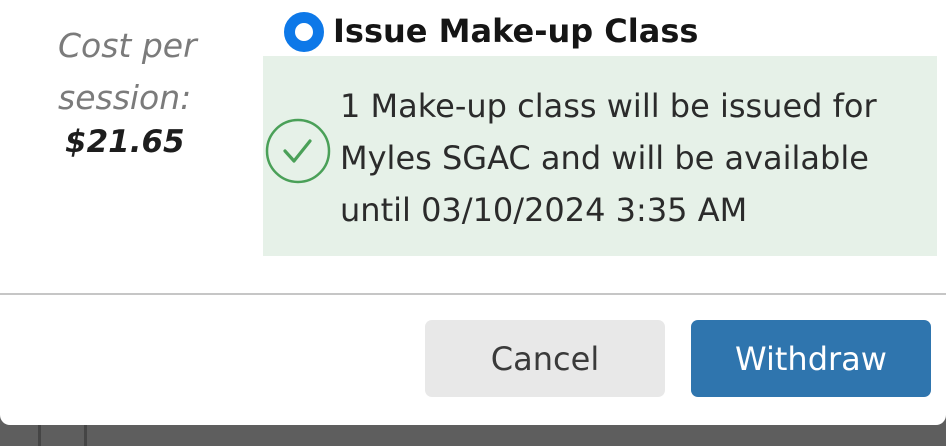  I want to click on cancel-button: Cancel, so click(545, 358).